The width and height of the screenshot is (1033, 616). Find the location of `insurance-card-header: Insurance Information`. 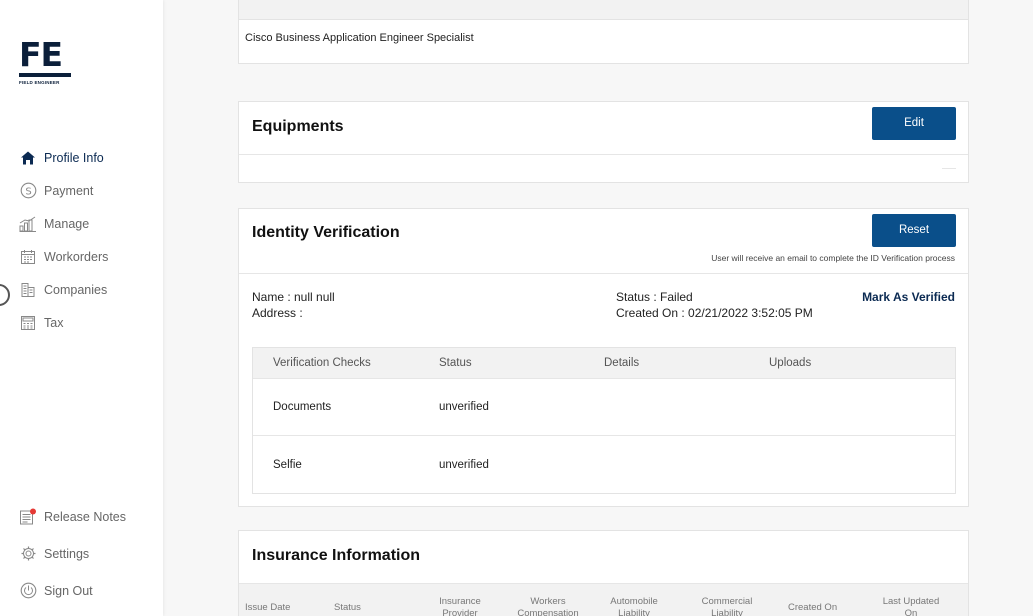

insurance-card-header: Insurance Information is located at coordinates (603, 557).